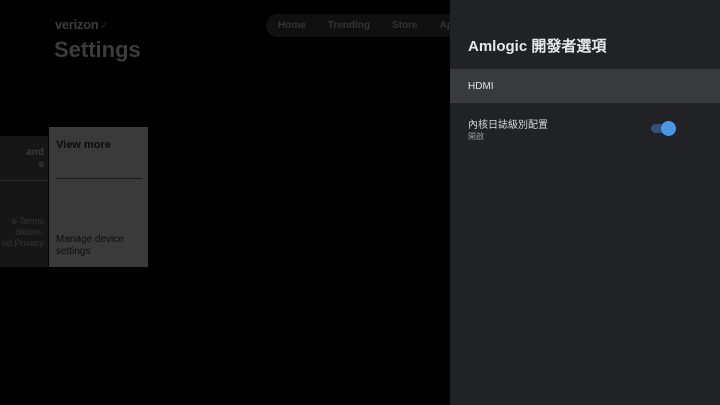 Image resolution: width=720 pixels, height=405 pixels. What do you see at coordinates (104, 26) in the screenshot?
I see `brand-check-icon: ✓` at bounding box center [104, 26].